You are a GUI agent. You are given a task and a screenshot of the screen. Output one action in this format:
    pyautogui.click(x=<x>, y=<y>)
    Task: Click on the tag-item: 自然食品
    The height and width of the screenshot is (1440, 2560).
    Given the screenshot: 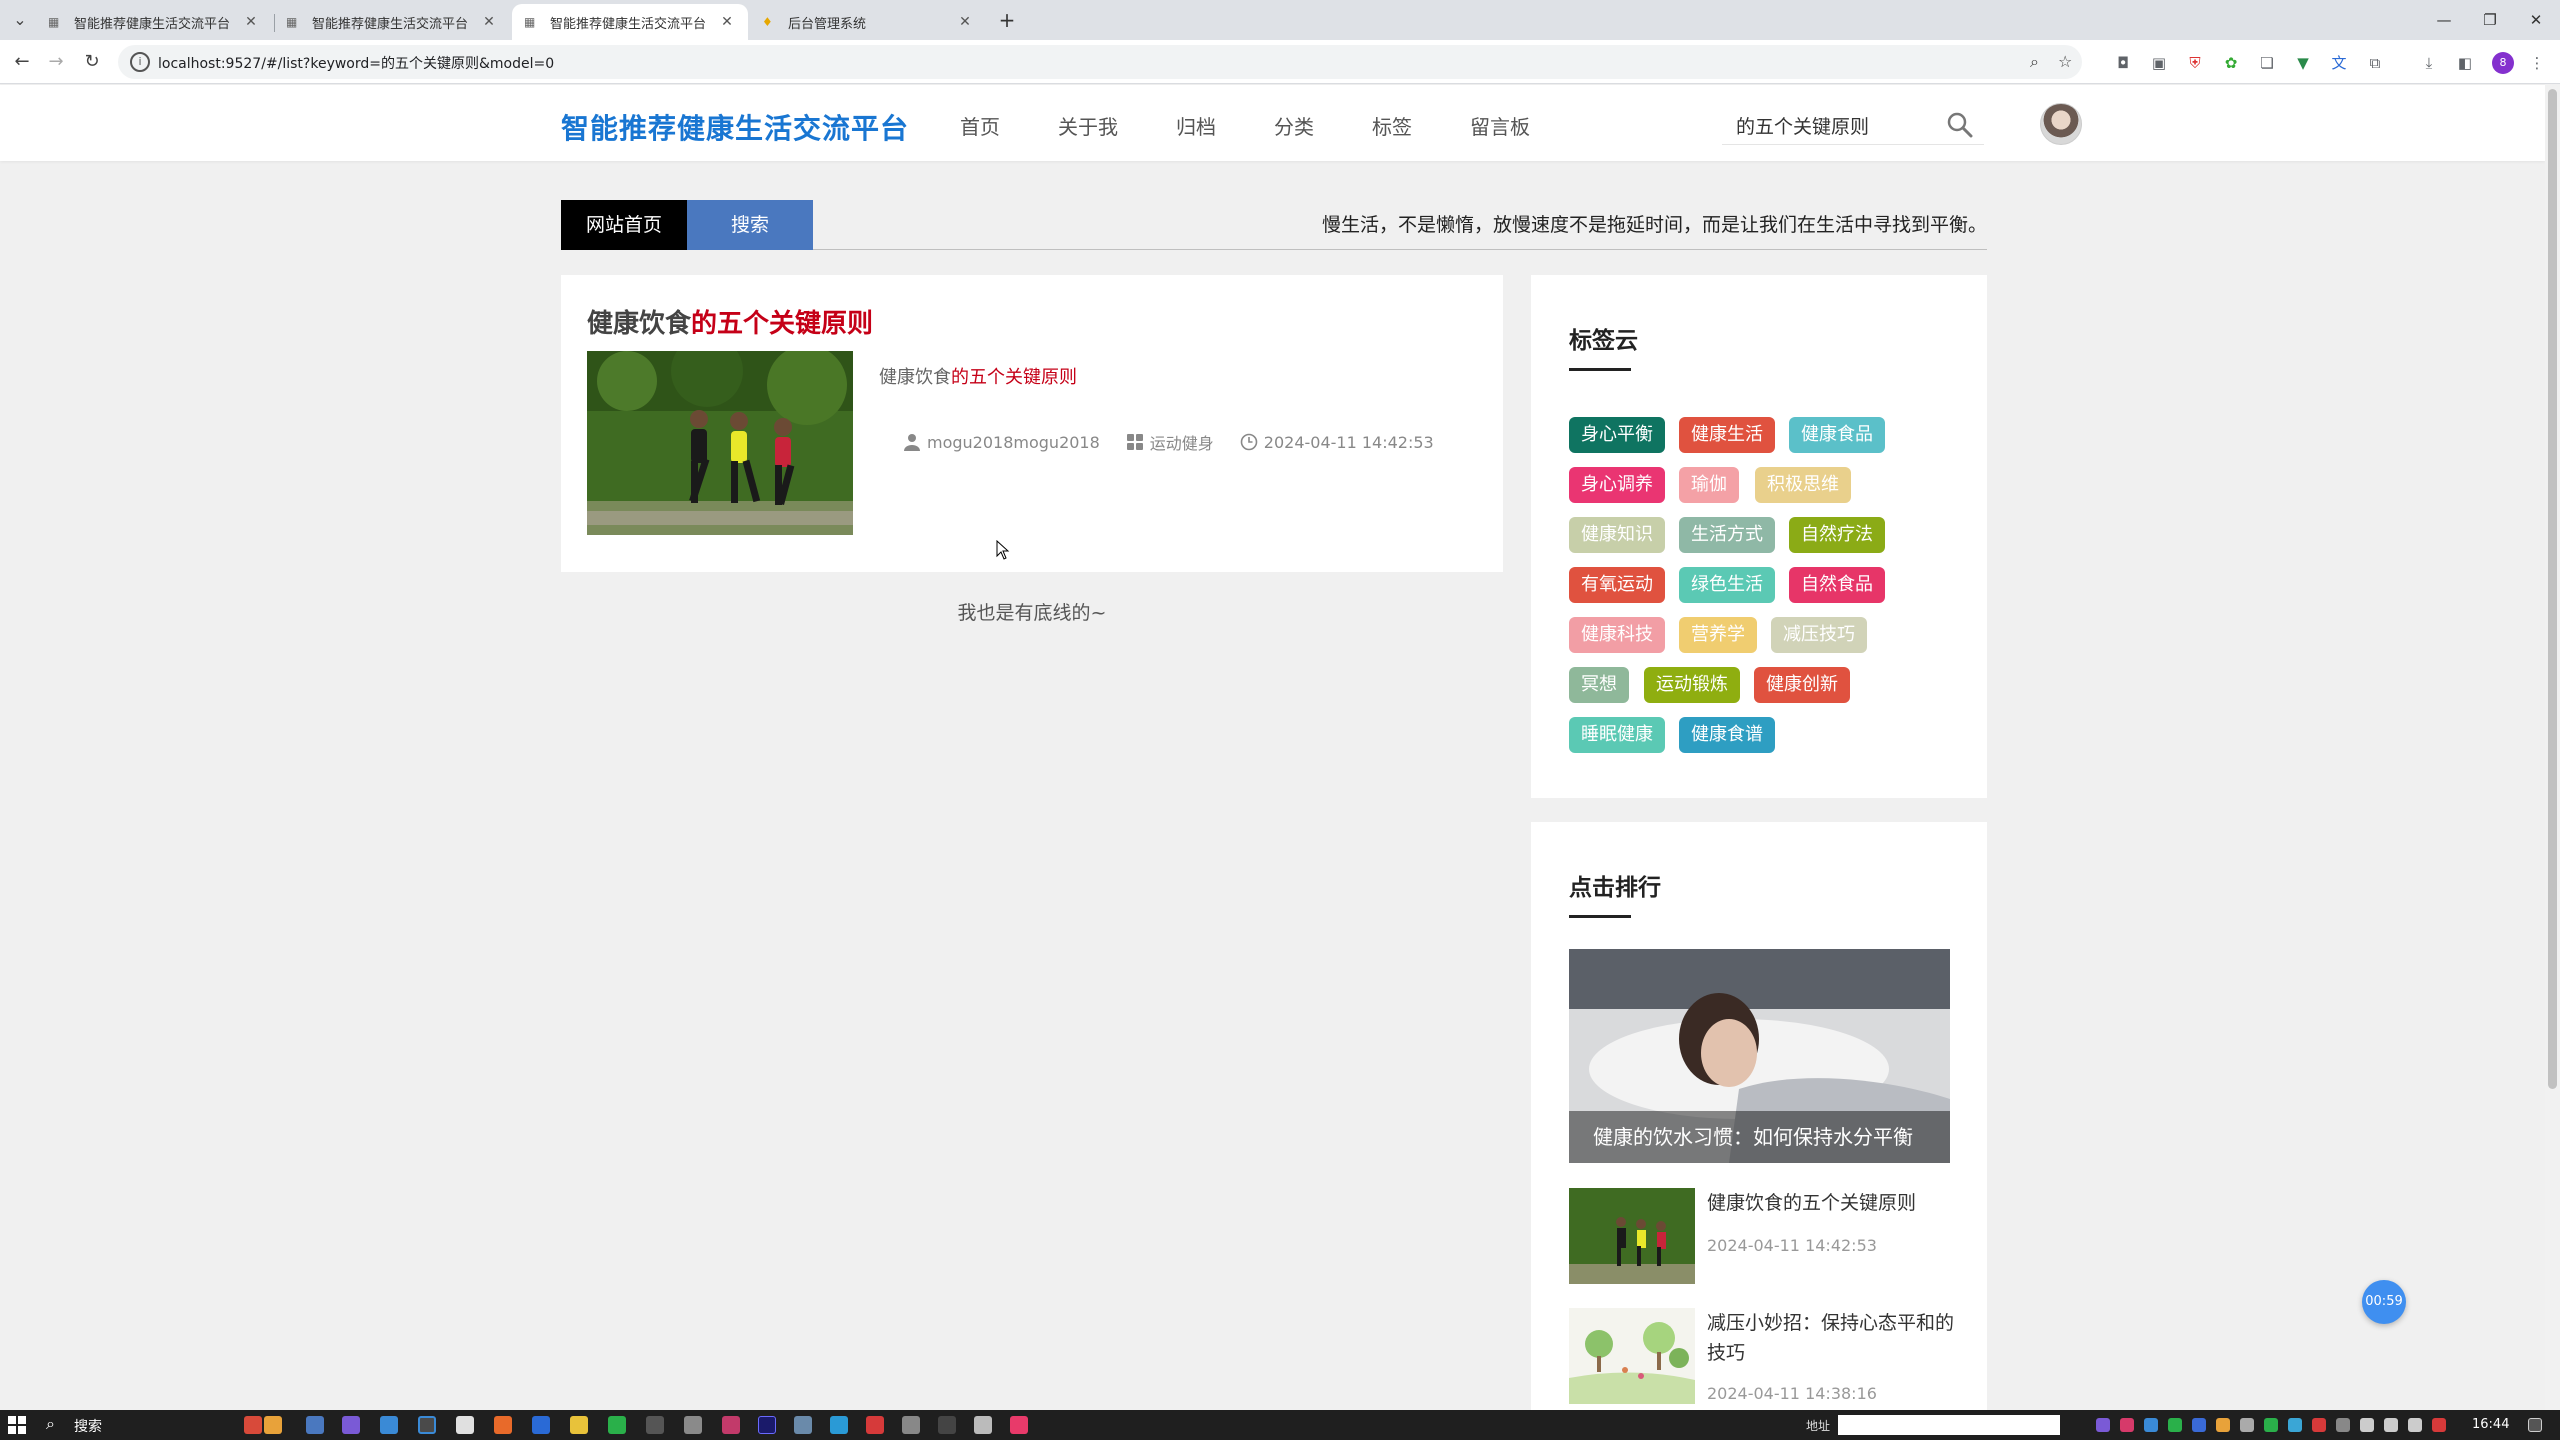 What is the action you would take?
    pyautogui.click(x=1837, y=585)
    